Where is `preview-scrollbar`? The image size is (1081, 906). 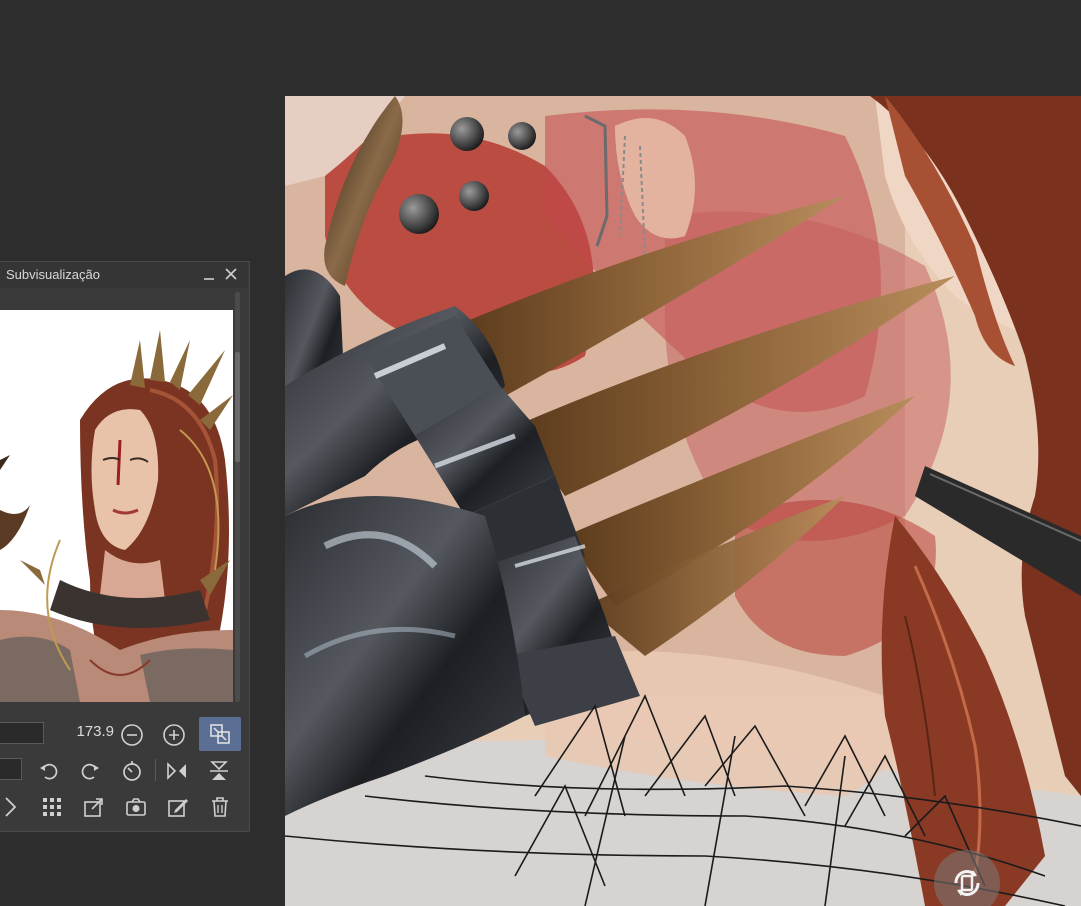
preview-scrollbar is located at coordinates (237, 497).